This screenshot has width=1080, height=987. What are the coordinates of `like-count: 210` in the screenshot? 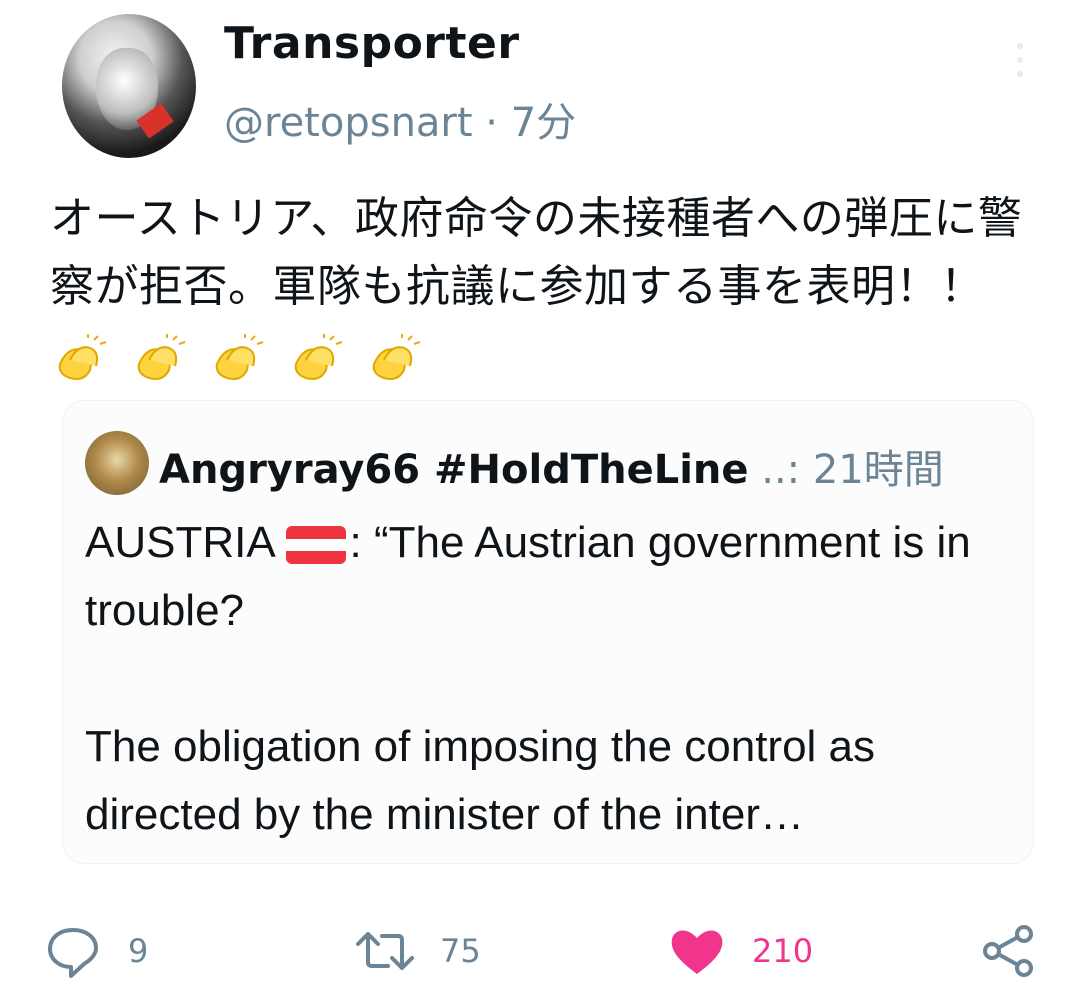 It's located at (783, 951).